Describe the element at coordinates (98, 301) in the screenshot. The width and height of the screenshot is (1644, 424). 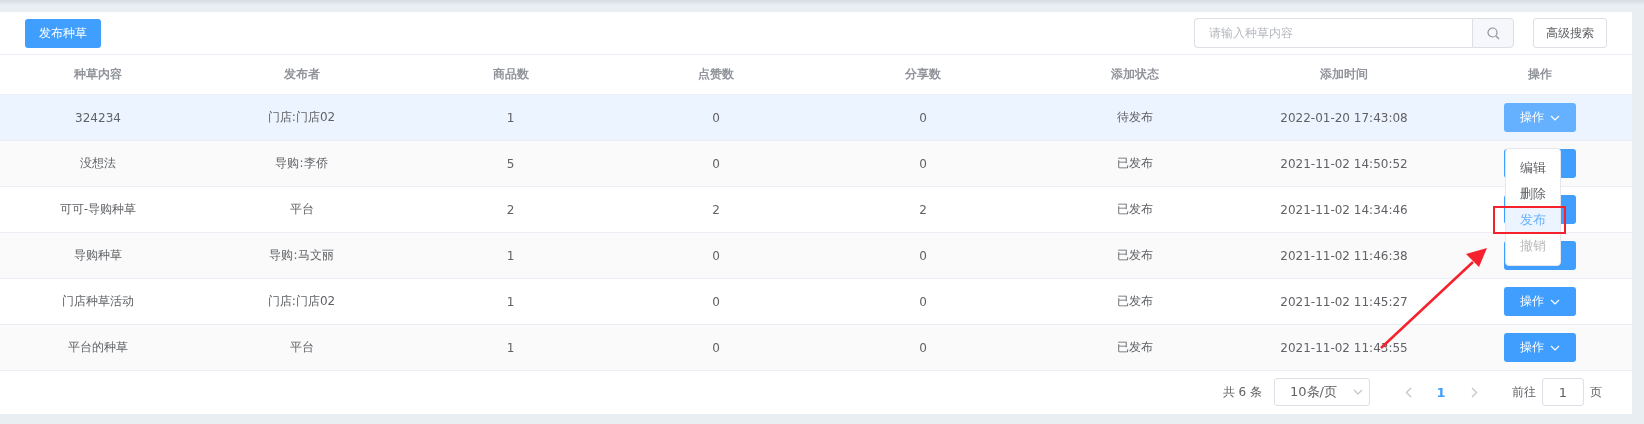
I see `table-cell-text: 门店种草活动` at that location.